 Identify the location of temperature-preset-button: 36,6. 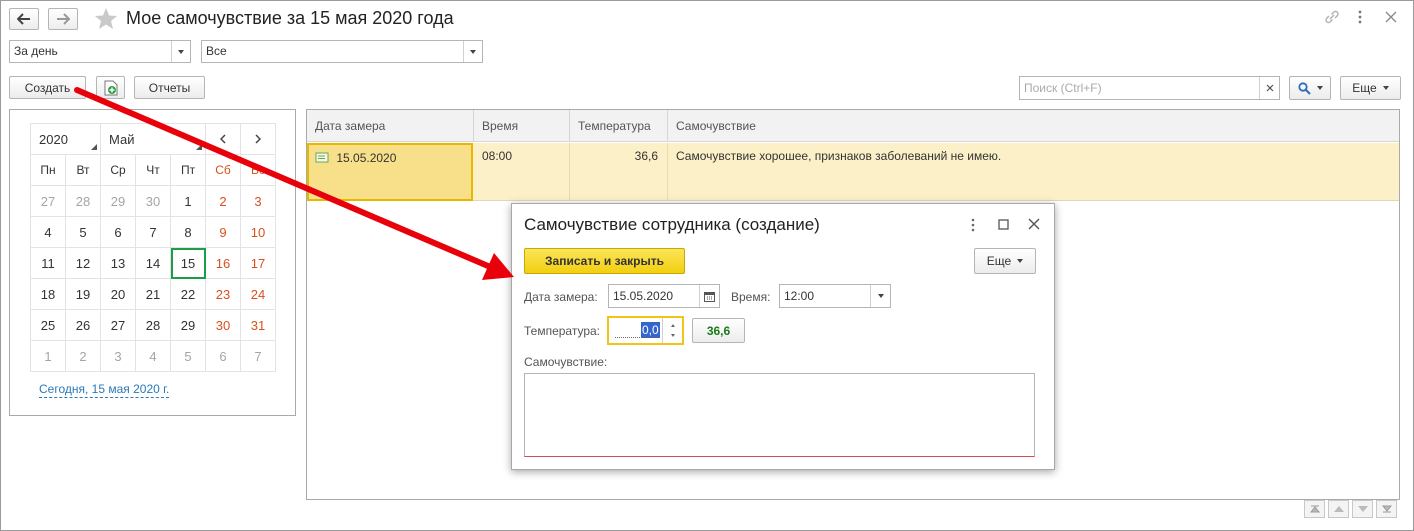
(718, 330).